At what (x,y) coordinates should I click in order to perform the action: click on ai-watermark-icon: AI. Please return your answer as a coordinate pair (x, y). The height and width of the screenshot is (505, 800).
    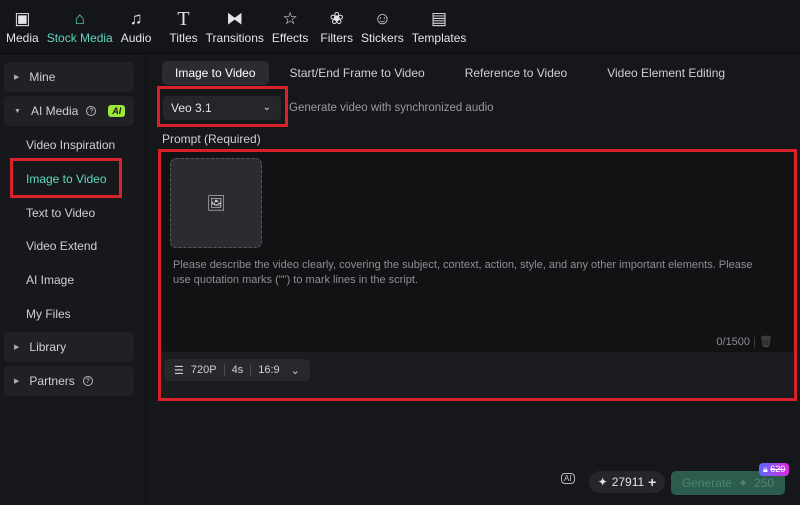
    Looking at the image, I should click on (568, 478).